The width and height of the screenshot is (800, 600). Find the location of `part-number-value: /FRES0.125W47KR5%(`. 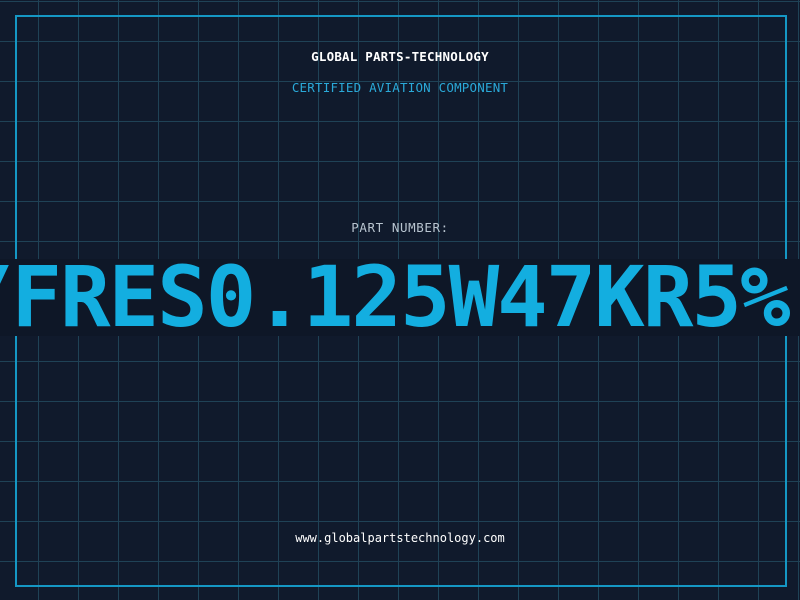

part-number-value: /FRES0.125W47KR5%( is located at coordinates (400, 297).